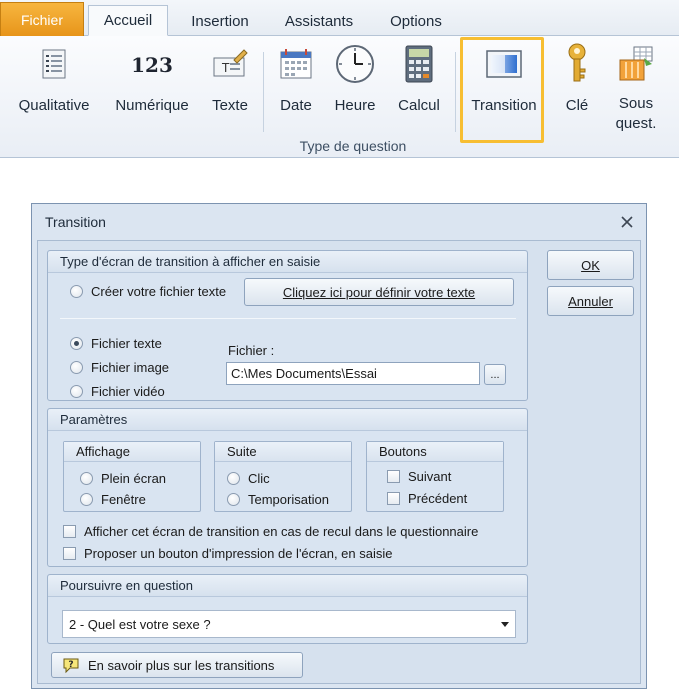 This screenshot has height=694, width=679. Describe the element at coordinates (289, 624) in the screenshot. I see `next-question-select: 2 - Quel est votre sexe ?` at that location.